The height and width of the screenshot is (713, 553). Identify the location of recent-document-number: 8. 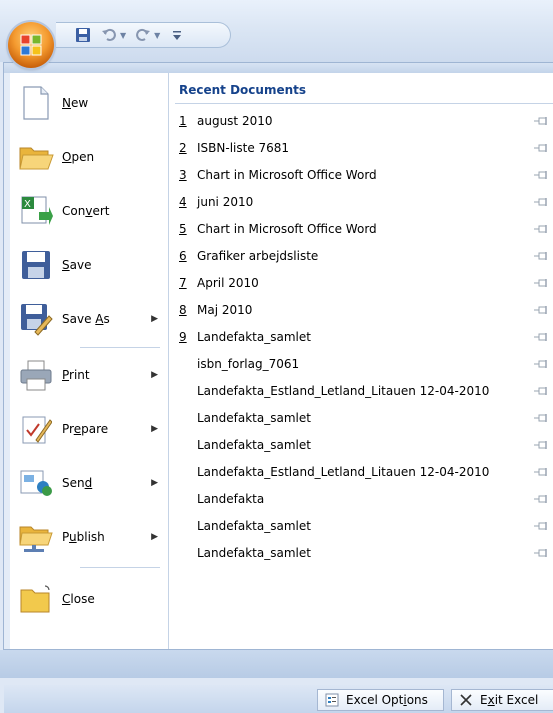
(183, 310).